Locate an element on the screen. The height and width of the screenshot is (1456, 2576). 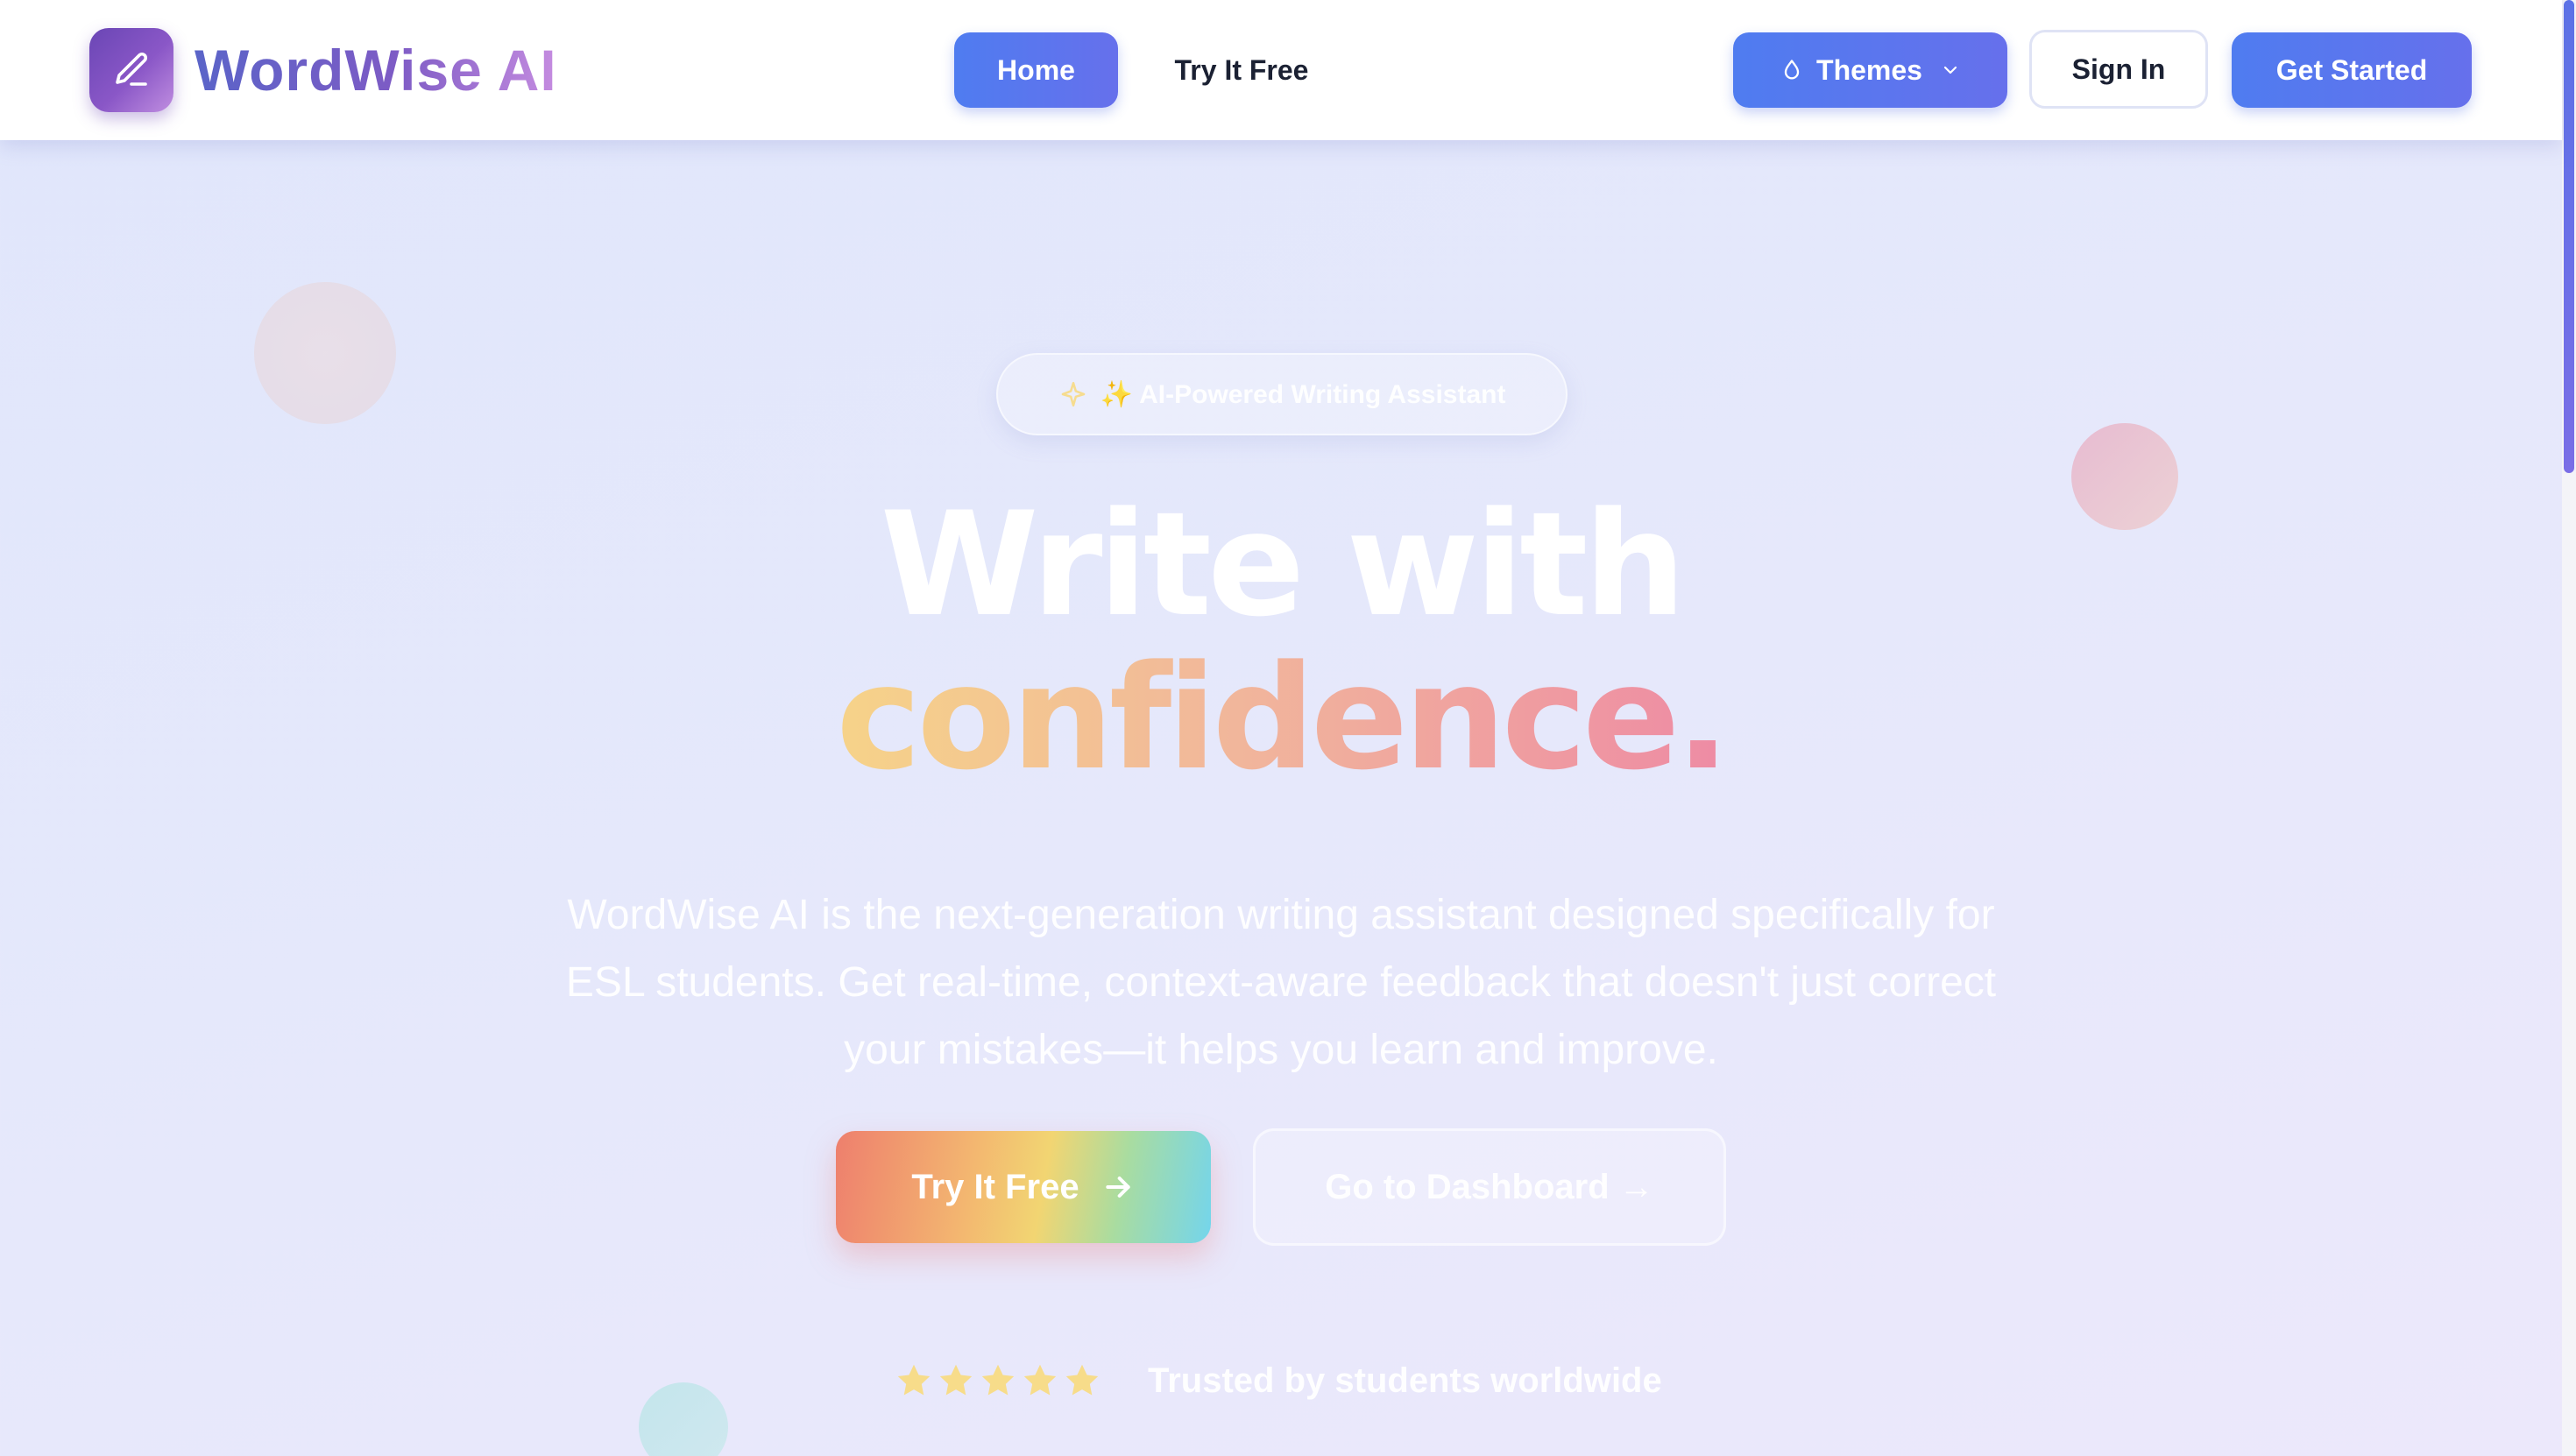
go-to-dashboard-label: Go to Dashboard → is located at coordinates (1489, 1186).